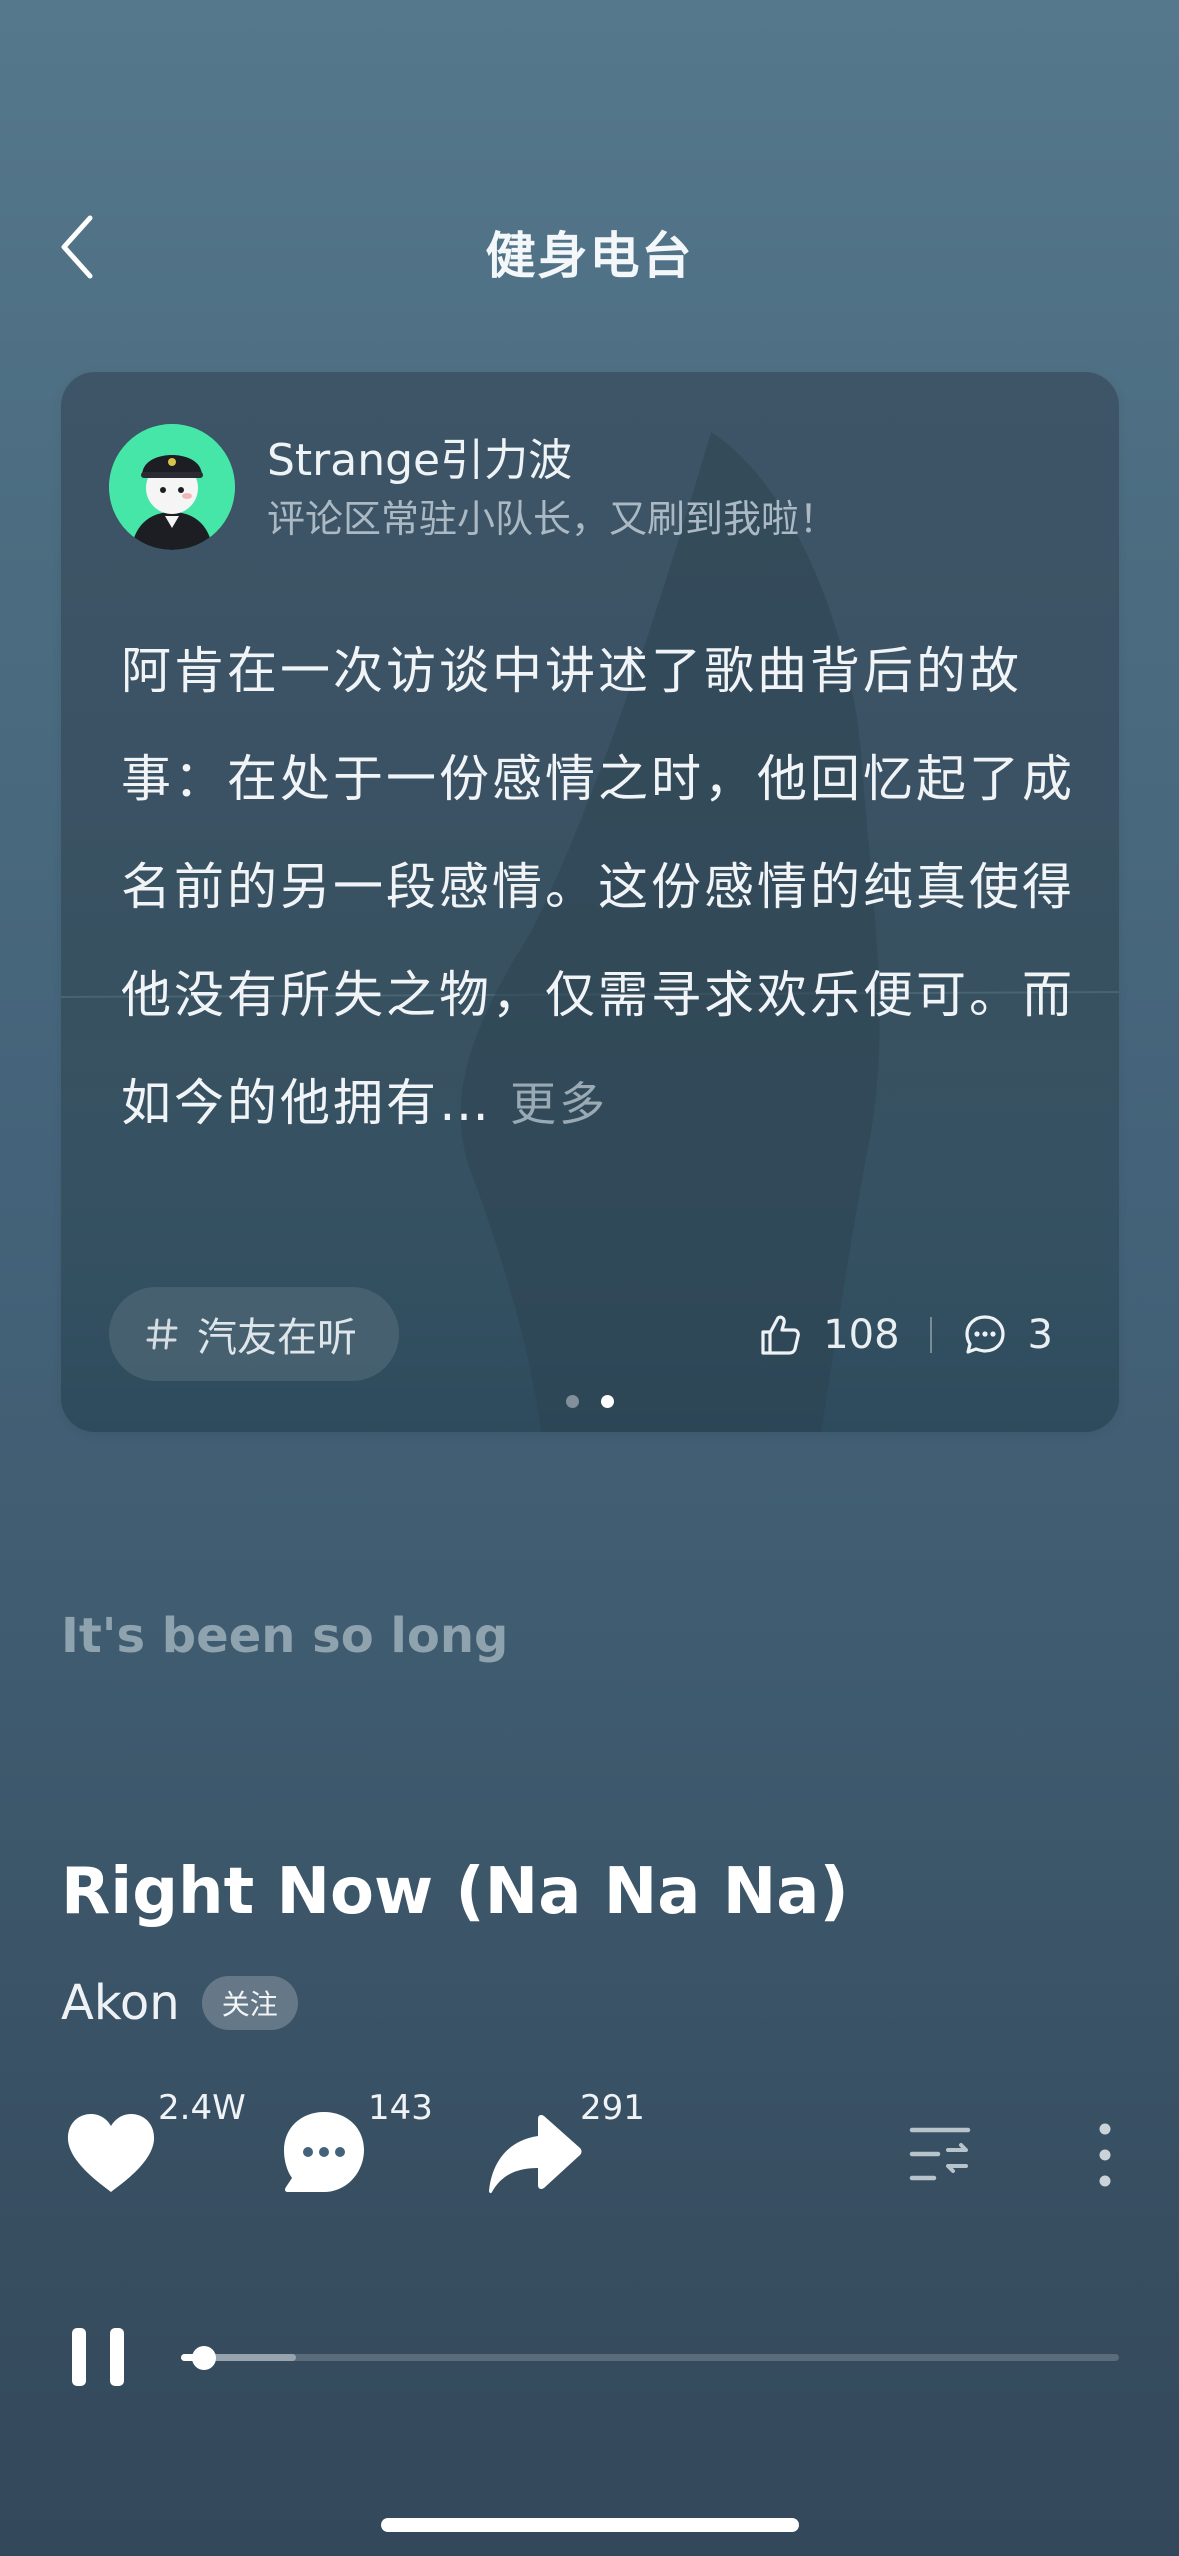  I want to click on page-title: 健身电台, so click(589, 256).